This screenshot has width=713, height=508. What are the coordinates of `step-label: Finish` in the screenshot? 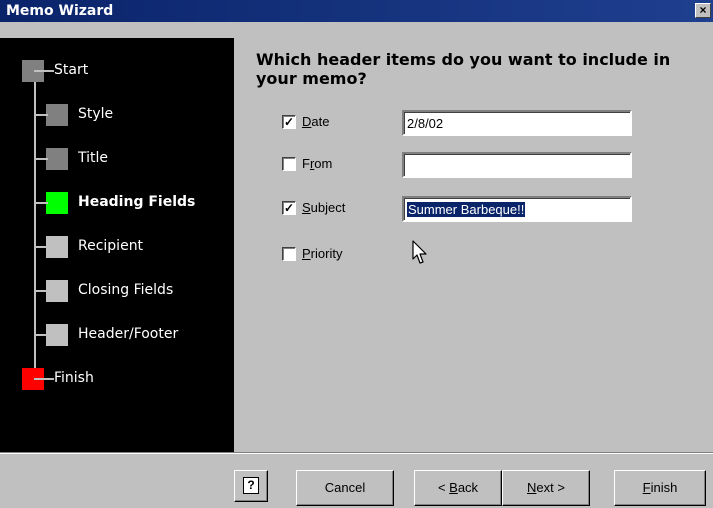 It's located at (74, 378).